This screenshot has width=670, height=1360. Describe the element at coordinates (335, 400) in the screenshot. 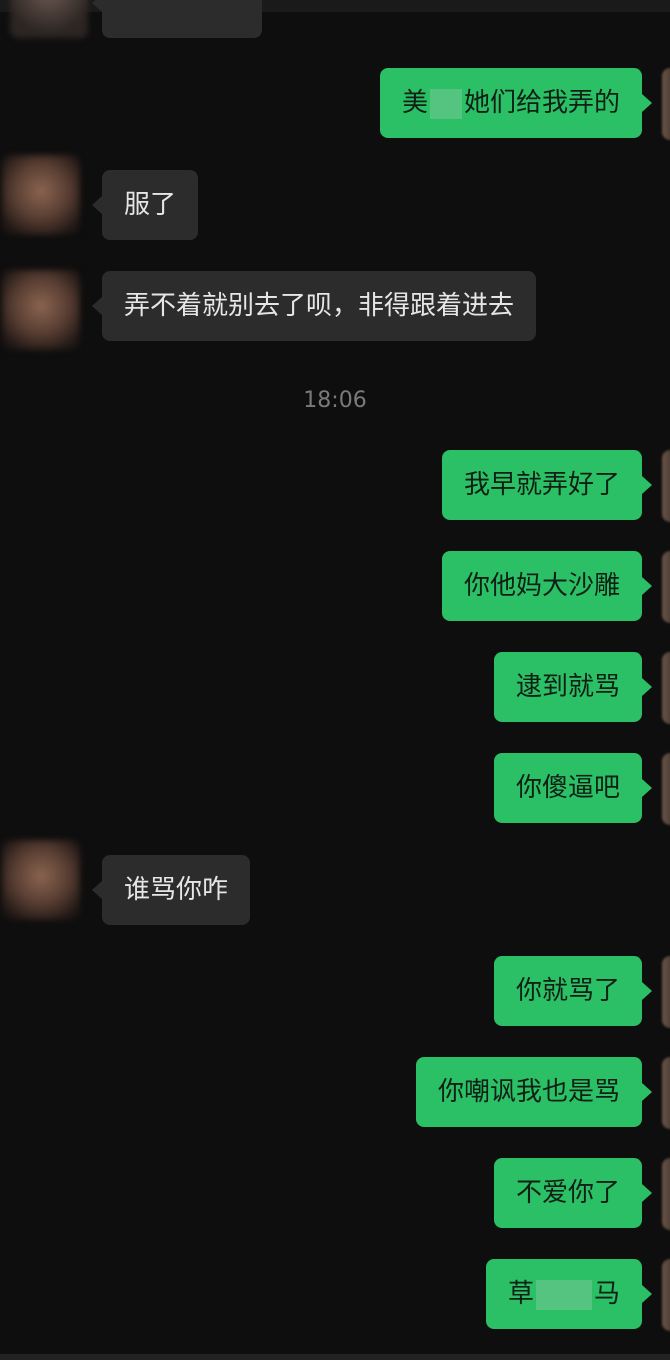

I see `message-timestamp: 18:06` at that location.